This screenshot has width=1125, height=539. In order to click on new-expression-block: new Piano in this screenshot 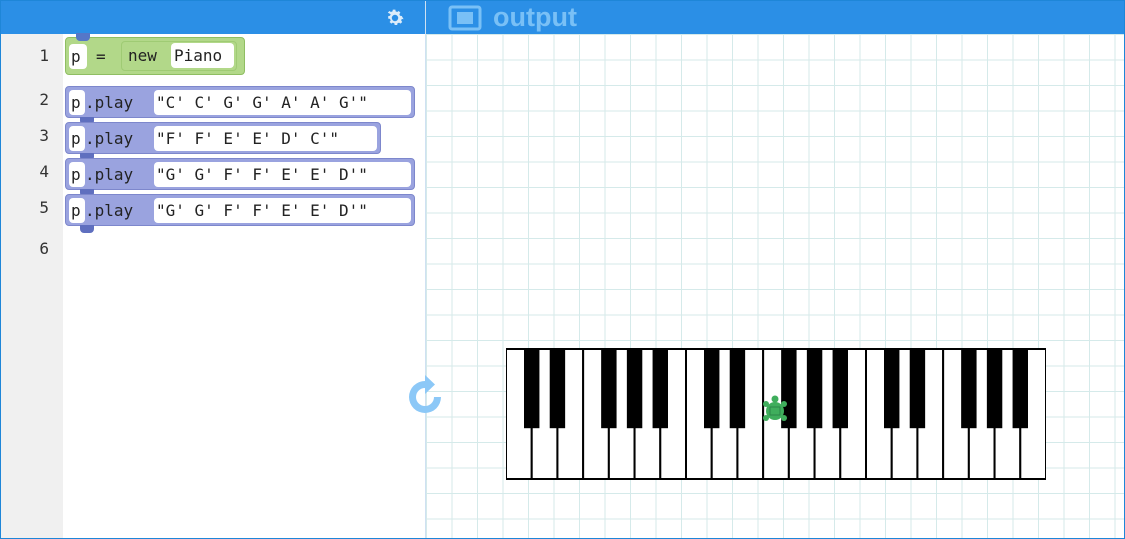, I will do `click(179, 56)`.